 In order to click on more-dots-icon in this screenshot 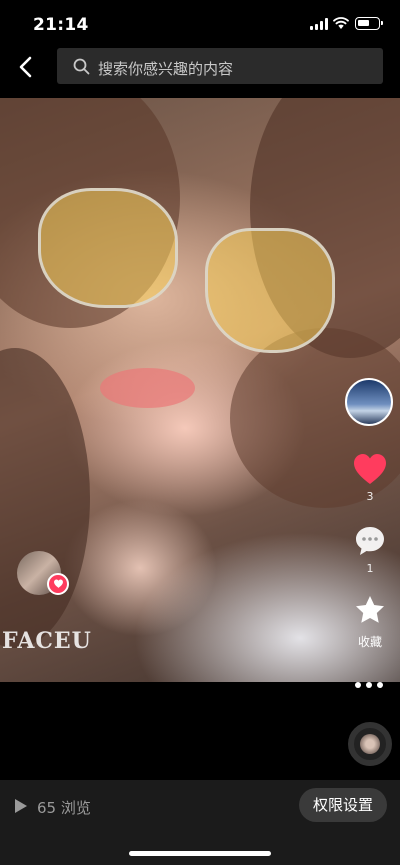, I will do `click(370, 685)`.